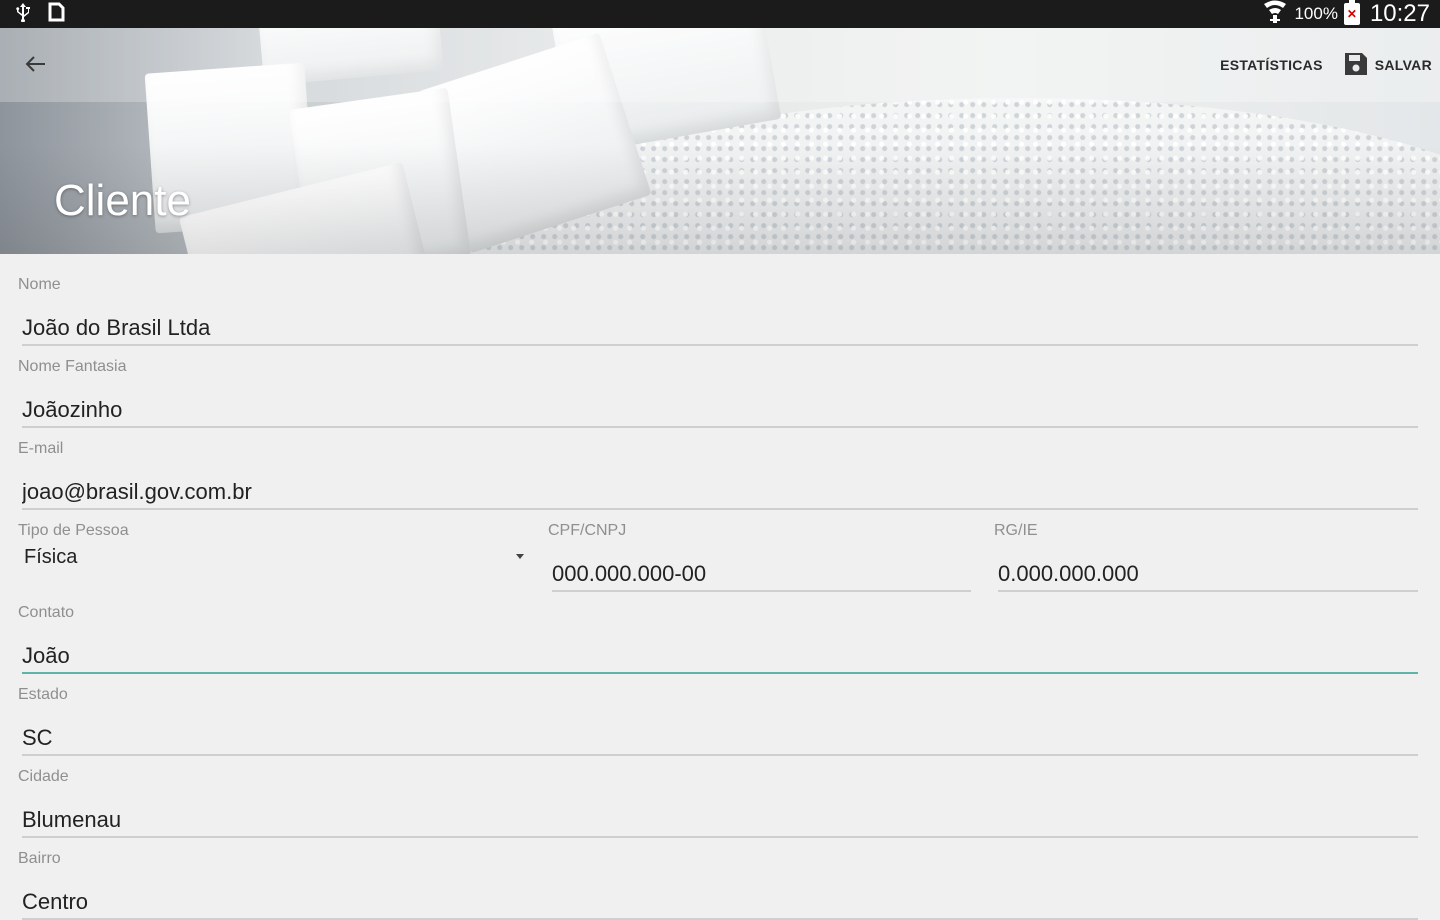 This screenshot has width=1440, height=920. I want to click on field-label: E-mail, so click(41, 448).